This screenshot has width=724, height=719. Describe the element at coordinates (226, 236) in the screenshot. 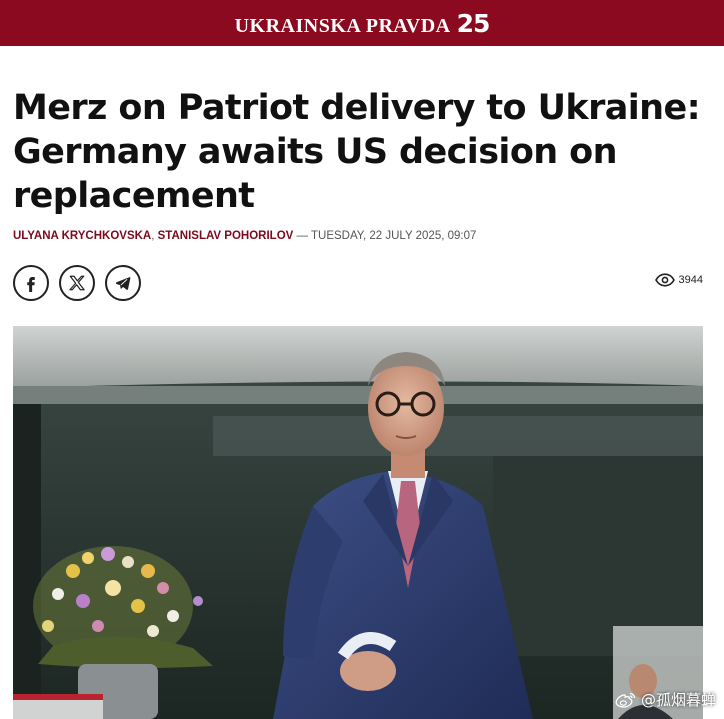

I see `author-link-2: STANISLAV POHORILOV` at that location.